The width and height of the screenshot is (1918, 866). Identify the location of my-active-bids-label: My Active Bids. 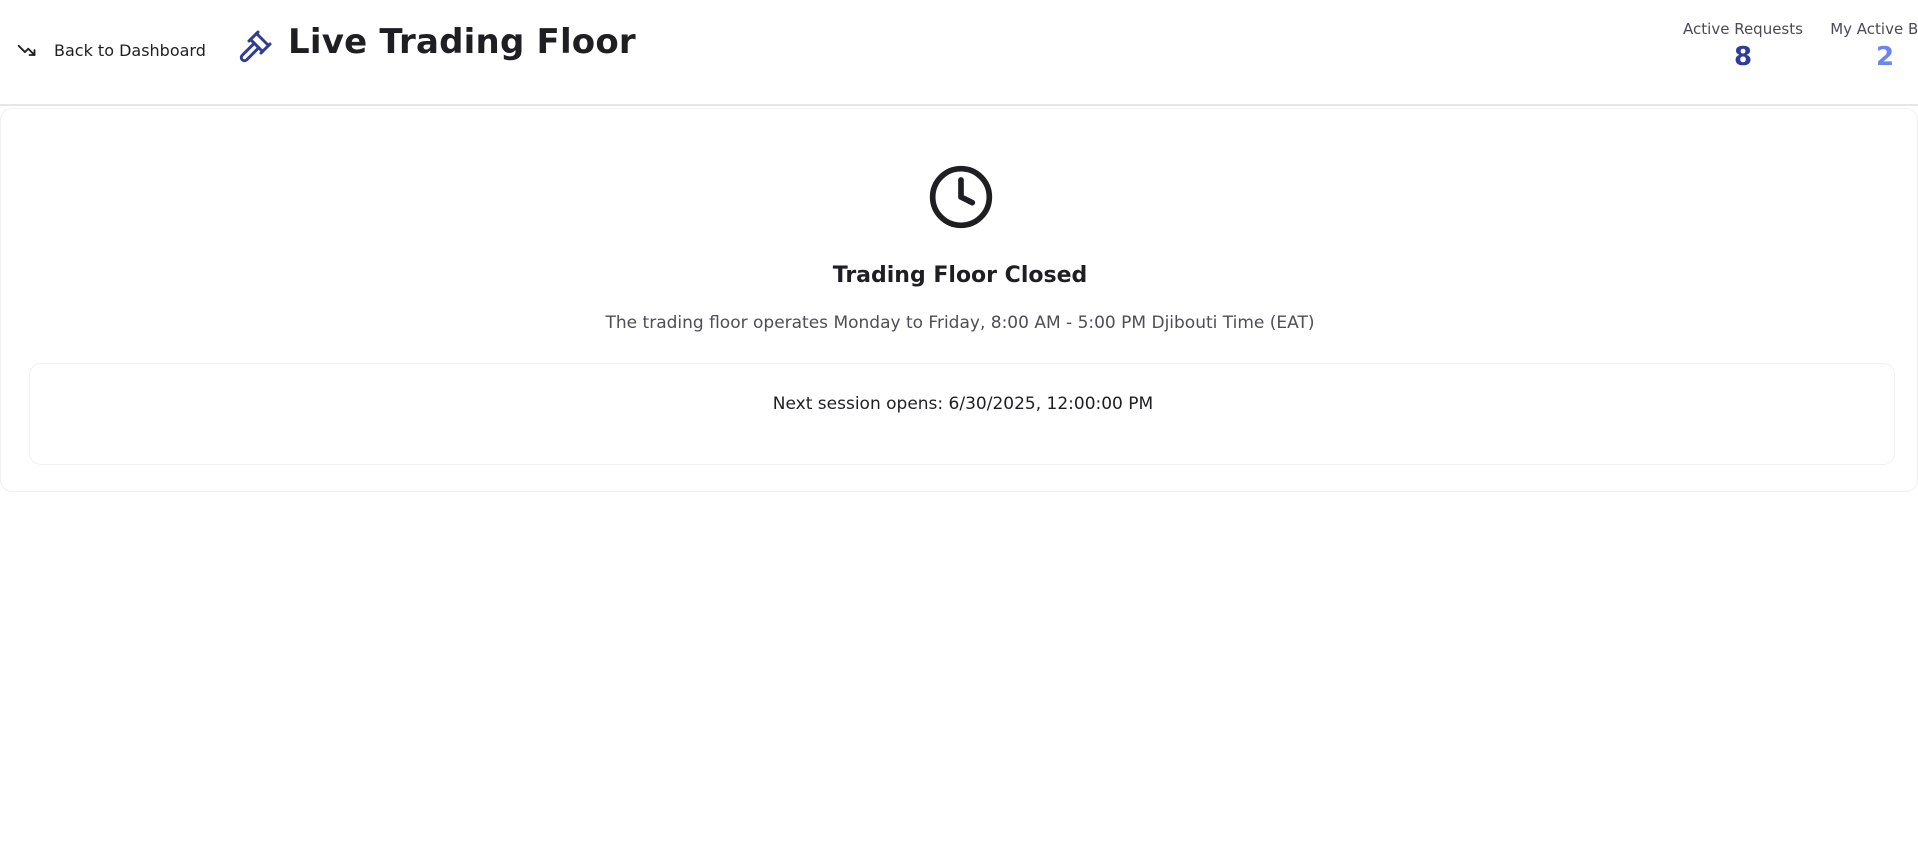
(1874, 29).